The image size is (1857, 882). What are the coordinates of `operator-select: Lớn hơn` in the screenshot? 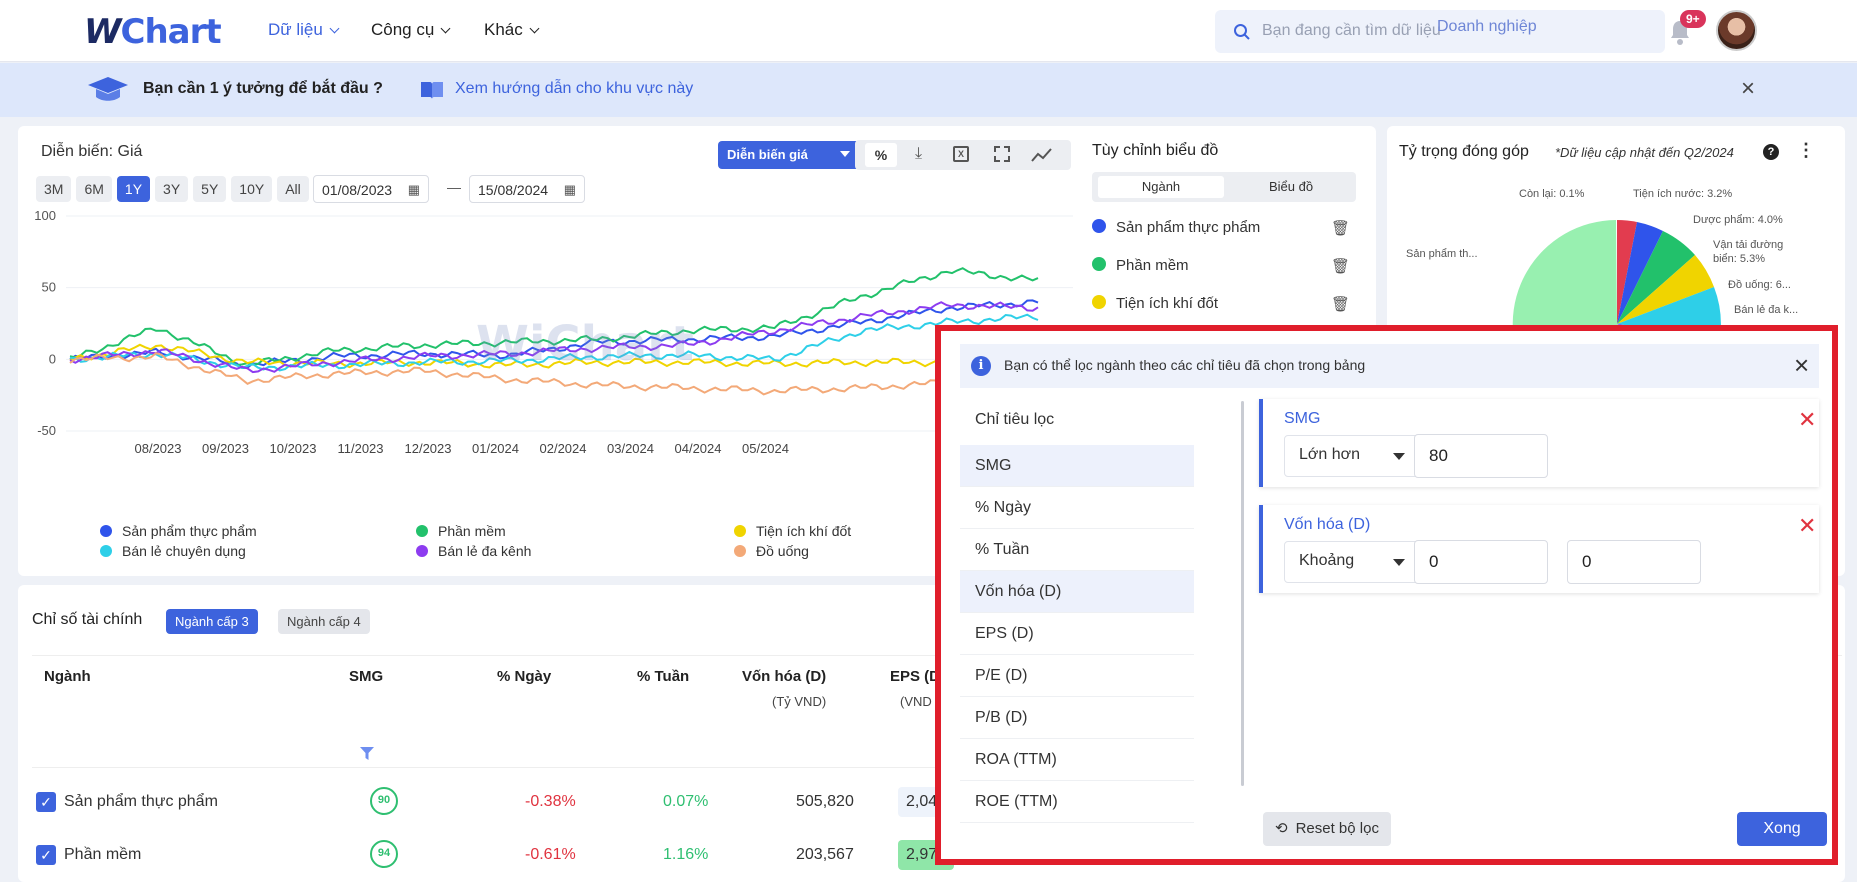 It's located at (1352, 456).